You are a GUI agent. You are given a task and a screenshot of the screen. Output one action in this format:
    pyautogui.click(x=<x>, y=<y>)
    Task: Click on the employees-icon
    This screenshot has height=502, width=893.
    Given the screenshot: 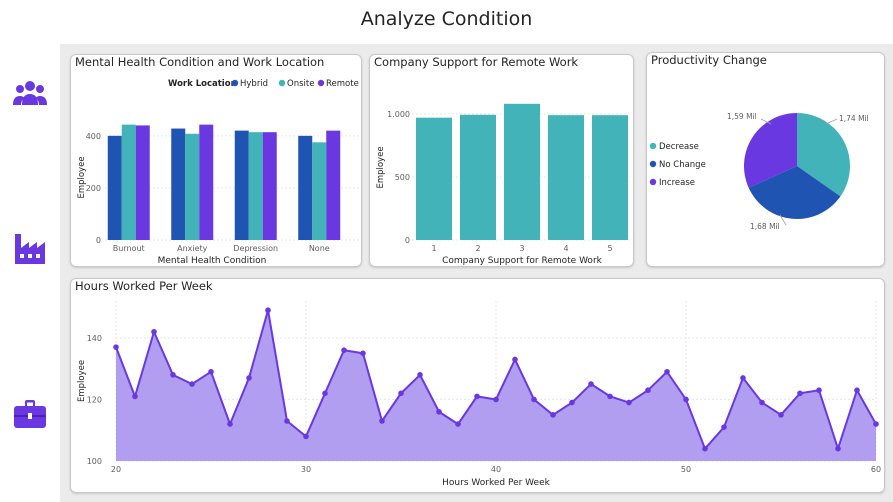 What is the action you would take?
    pyautogui.click(x=30, y=94)
    